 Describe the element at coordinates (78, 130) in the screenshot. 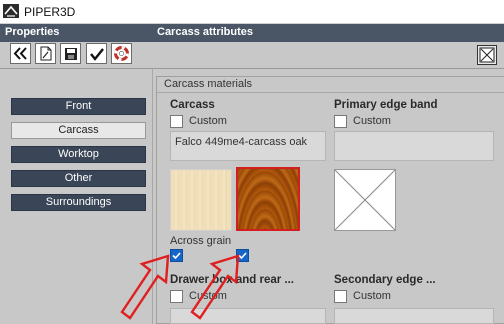

I see `nav-carcass-button: Carcass` at that location.